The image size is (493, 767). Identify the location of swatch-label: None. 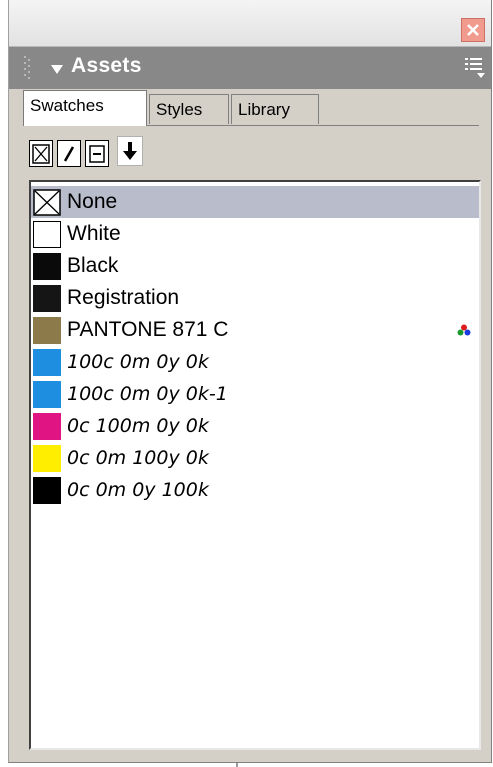
(92, 201).